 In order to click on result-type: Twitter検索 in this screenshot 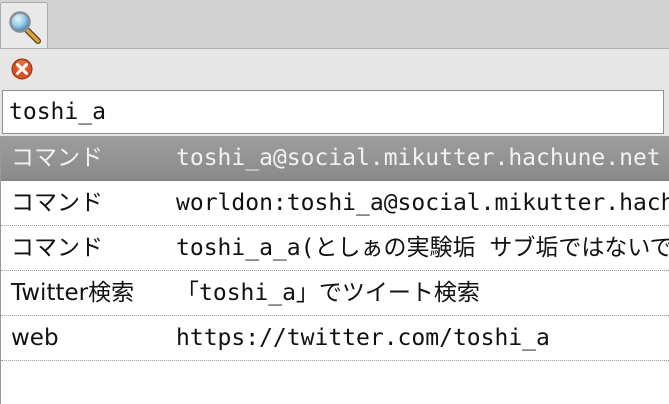, I will do `click(73, 293)`.